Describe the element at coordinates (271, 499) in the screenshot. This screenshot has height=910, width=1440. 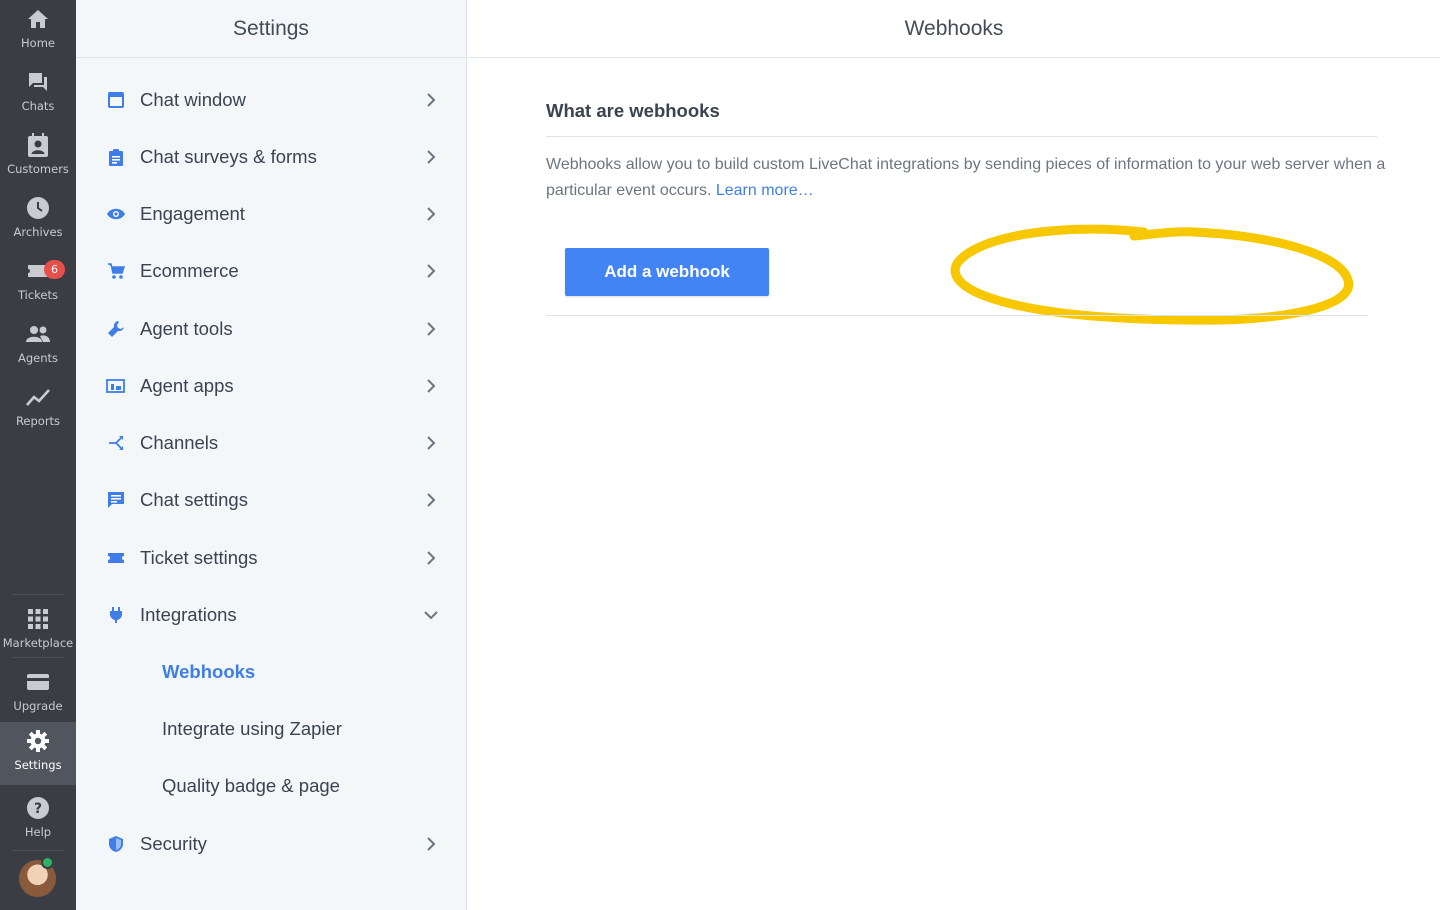
I see `sidebar-item-chat-settings: Chat settings` at that location.